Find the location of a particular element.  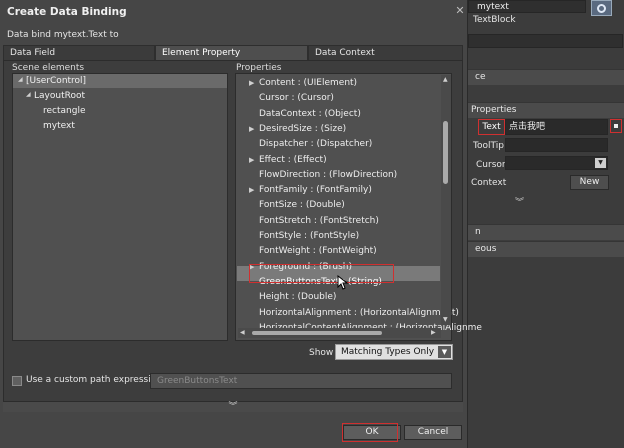

property-item: Height : (Double) is located at coordinates (297, 297).